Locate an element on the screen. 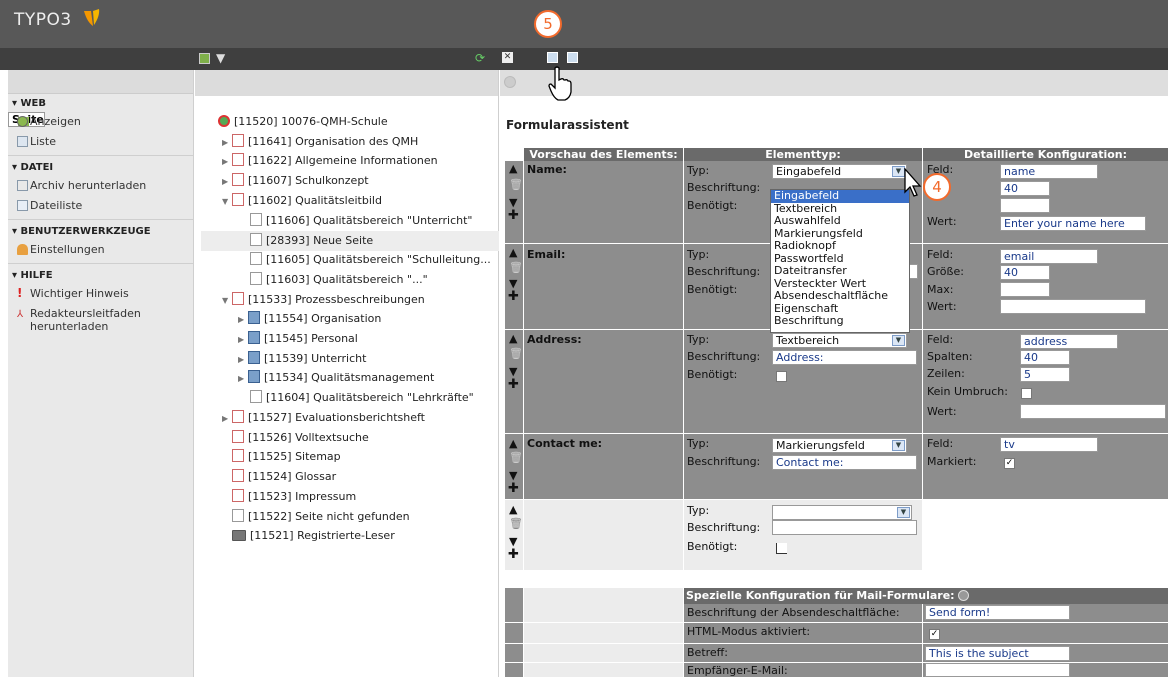 The image size is (1168, 677). tree-node: [11523] Impressum is located at coordinates (294, 497).